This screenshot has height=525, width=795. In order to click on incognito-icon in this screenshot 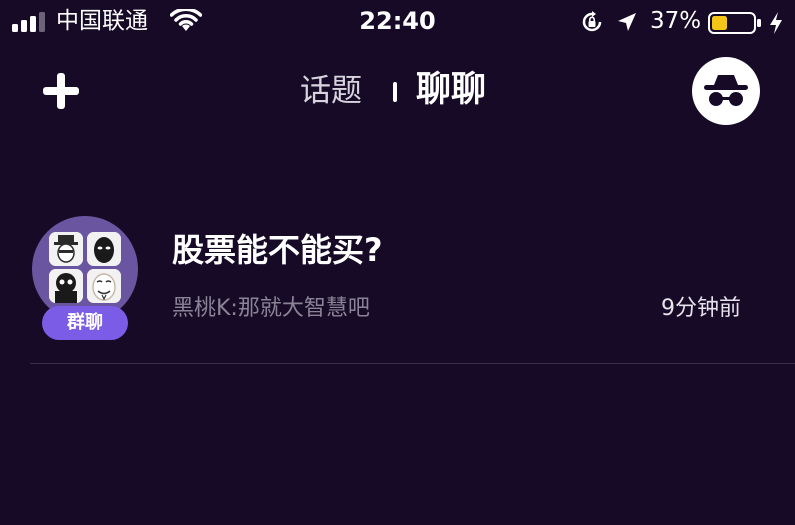, I will do `click(726, 90)`.